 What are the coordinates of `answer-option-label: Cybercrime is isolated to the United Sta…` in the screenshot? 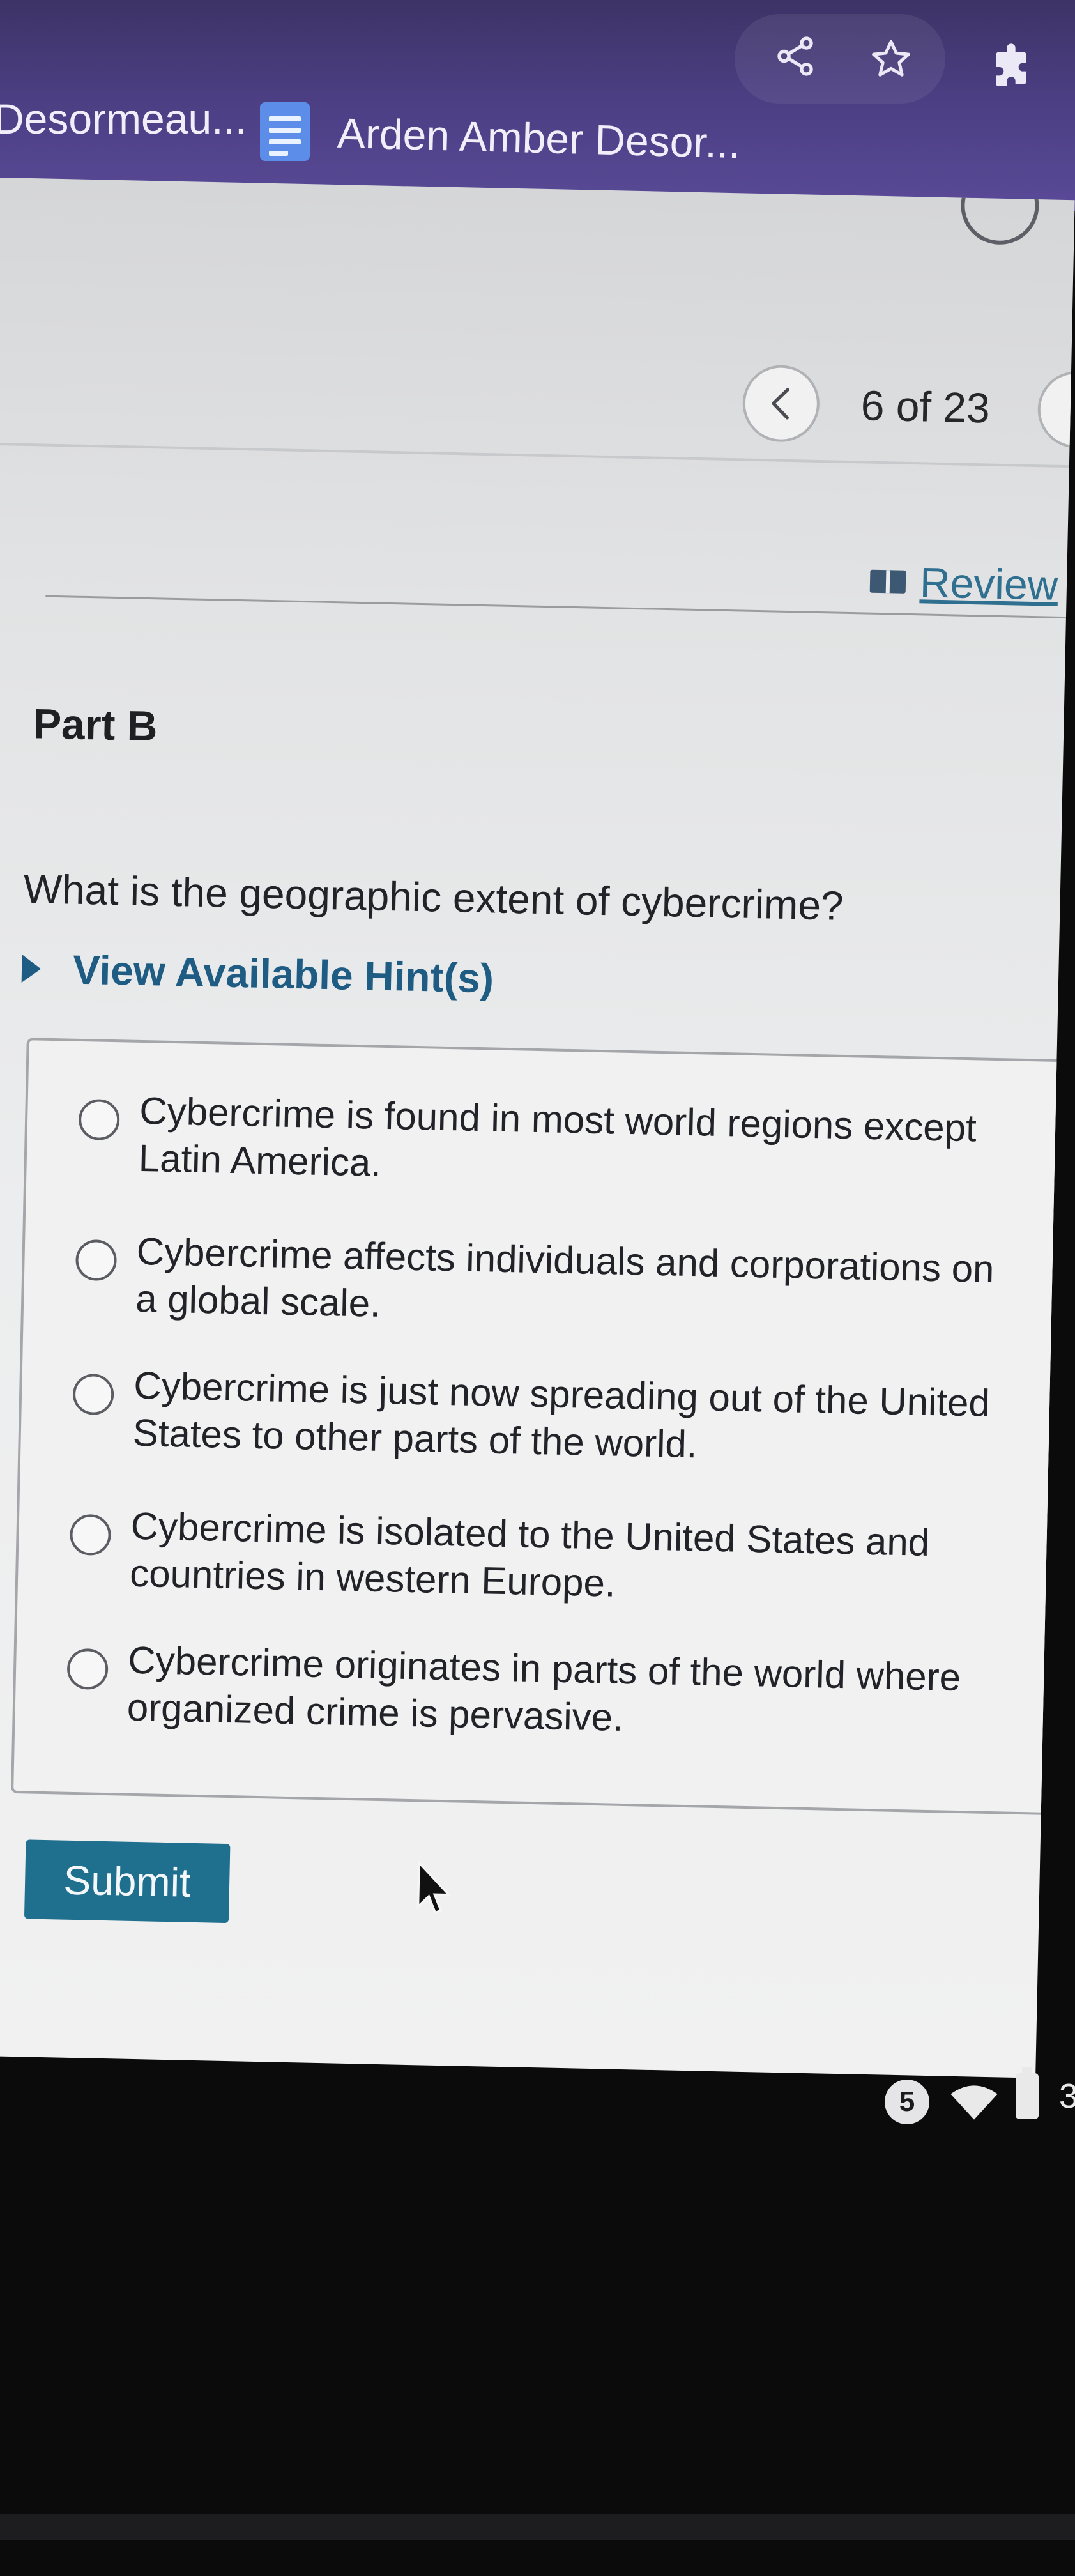 It's located at (529, 1554).